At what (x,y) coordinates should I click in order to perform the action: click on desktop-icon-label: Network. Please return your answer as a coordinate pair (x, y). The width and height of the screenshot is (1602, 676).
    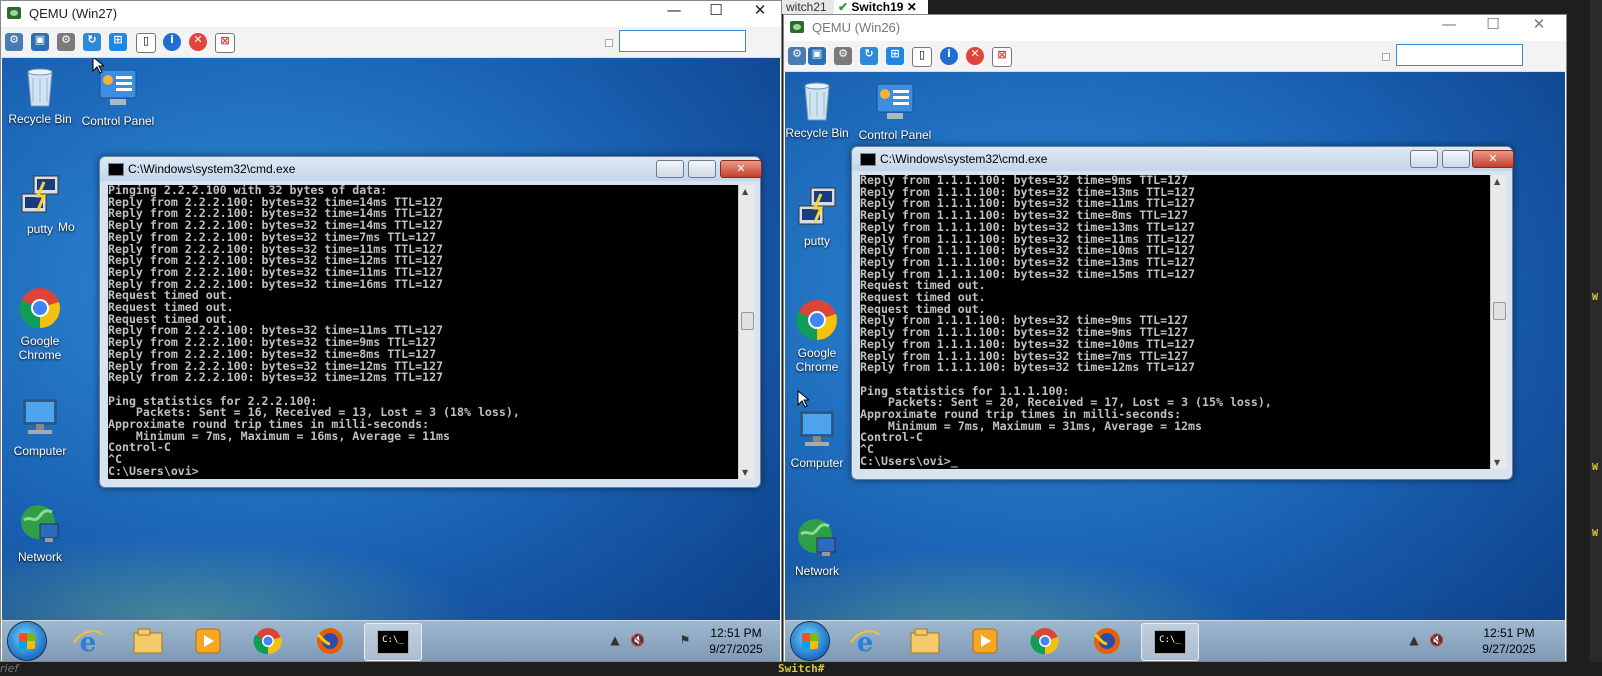
    Looking at the image, I should click on (39, 557).